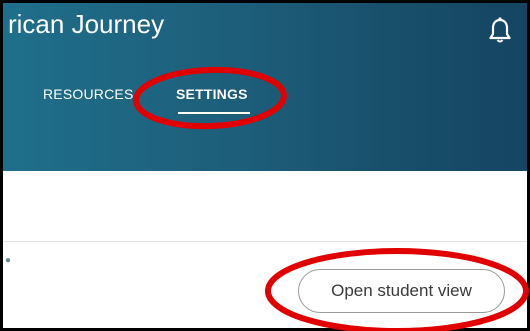 This screenshot has width=530, height=331. What do you see at coordinates (401, 291) in the screenshot?
I see `open-student-view-button: Open student view` at bounding box center [401, 291].